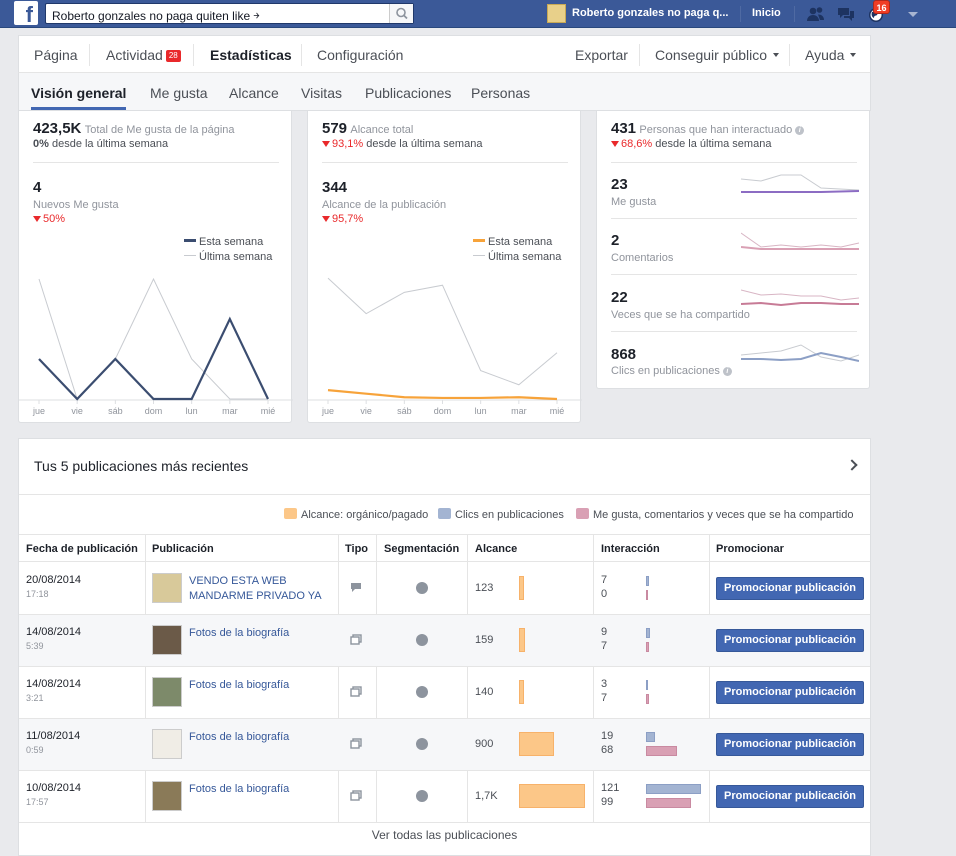 The width and height of the screenshot is (956, 856). What do you see at coordinates (335, 187) in the screenshot?
I see `post-reach-value: 344` at bounding box center [335, 187].